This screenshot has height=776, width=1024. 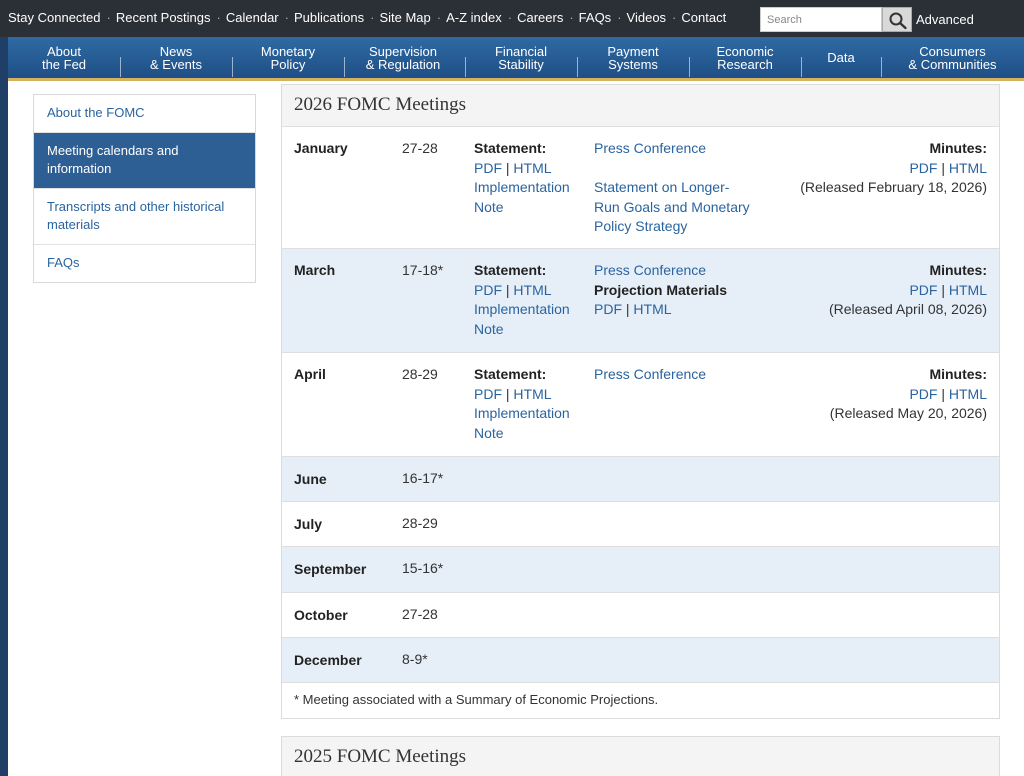 What do you see at coordinates (608, 309) in the screenshot?
I see `projection-pdf-link: PDF` at bounding box center [608, 309].